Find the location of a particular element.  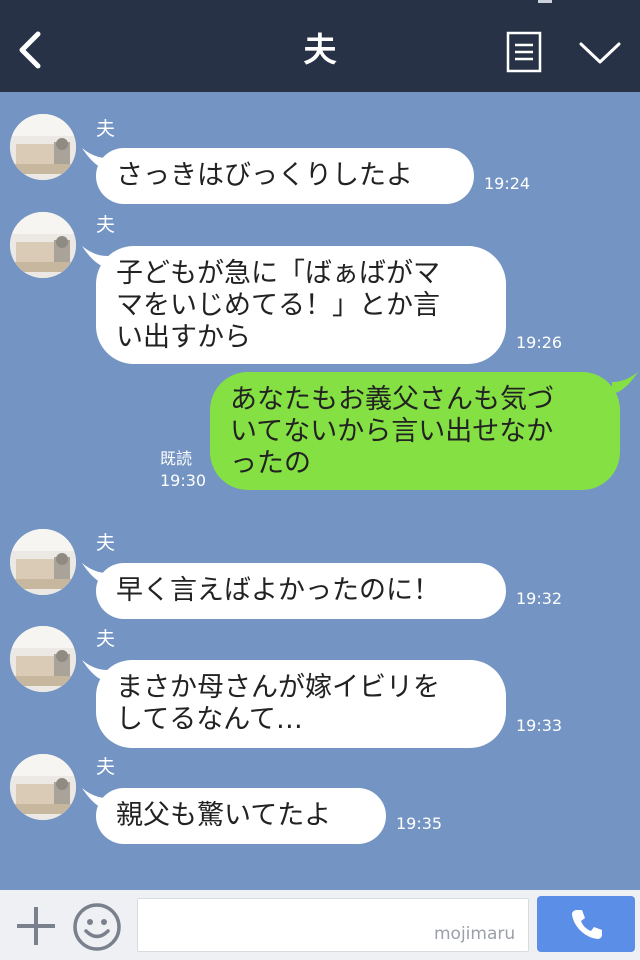

message-time: 19:24 is located at coordinates (507, 183).